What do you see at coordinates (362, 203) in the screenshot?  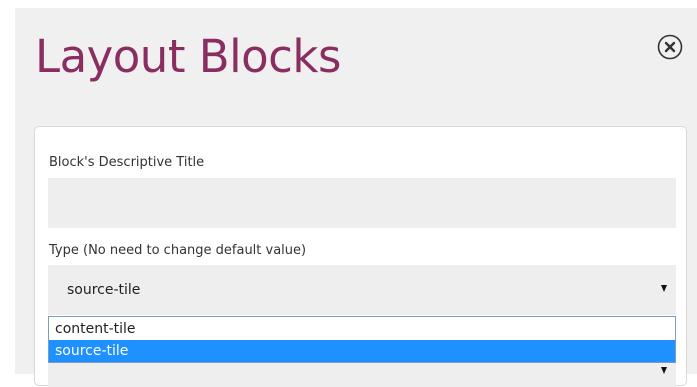 I see `block-title-input` at bounding box center [362, 203].